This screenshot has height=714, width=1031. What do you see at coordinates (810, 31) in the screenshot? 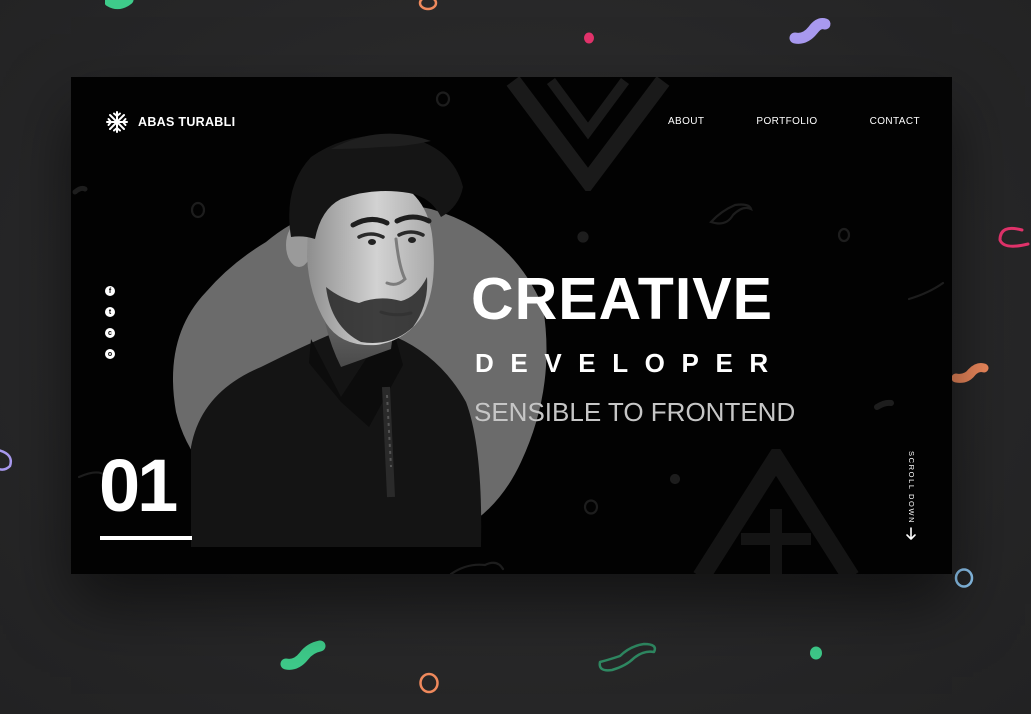
I see `deco-purple-blob` at bounding box center [810, 31].